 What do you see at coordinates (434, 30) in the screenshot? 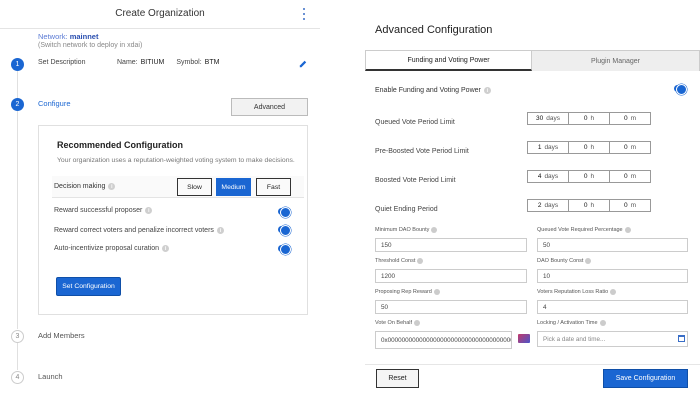
I see `panel-title: Advanced Configuration` at bounding box center [434, 30].